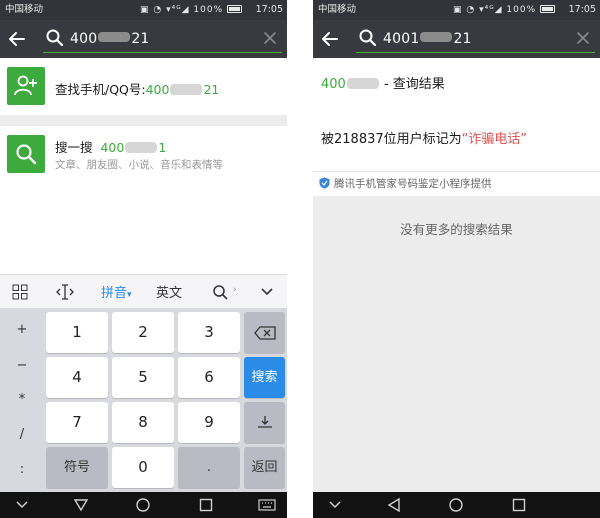 The image size is (600, 518). I want to click on search-query: 4001 21, so click(427, 39).